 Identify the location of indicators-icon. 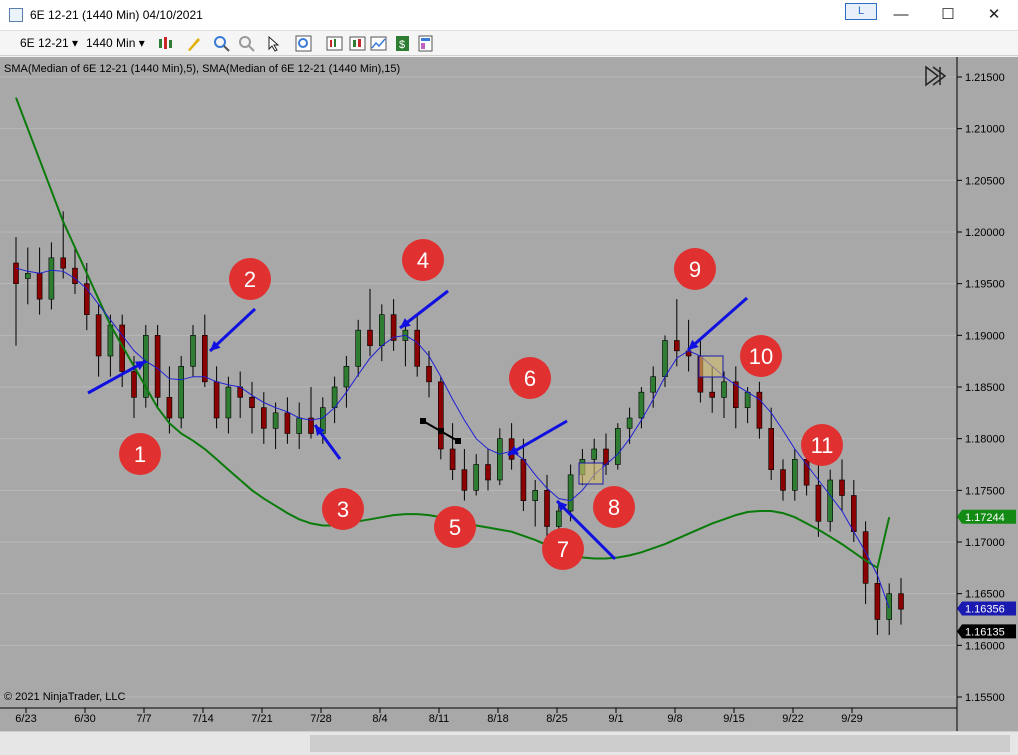
(334, 43).